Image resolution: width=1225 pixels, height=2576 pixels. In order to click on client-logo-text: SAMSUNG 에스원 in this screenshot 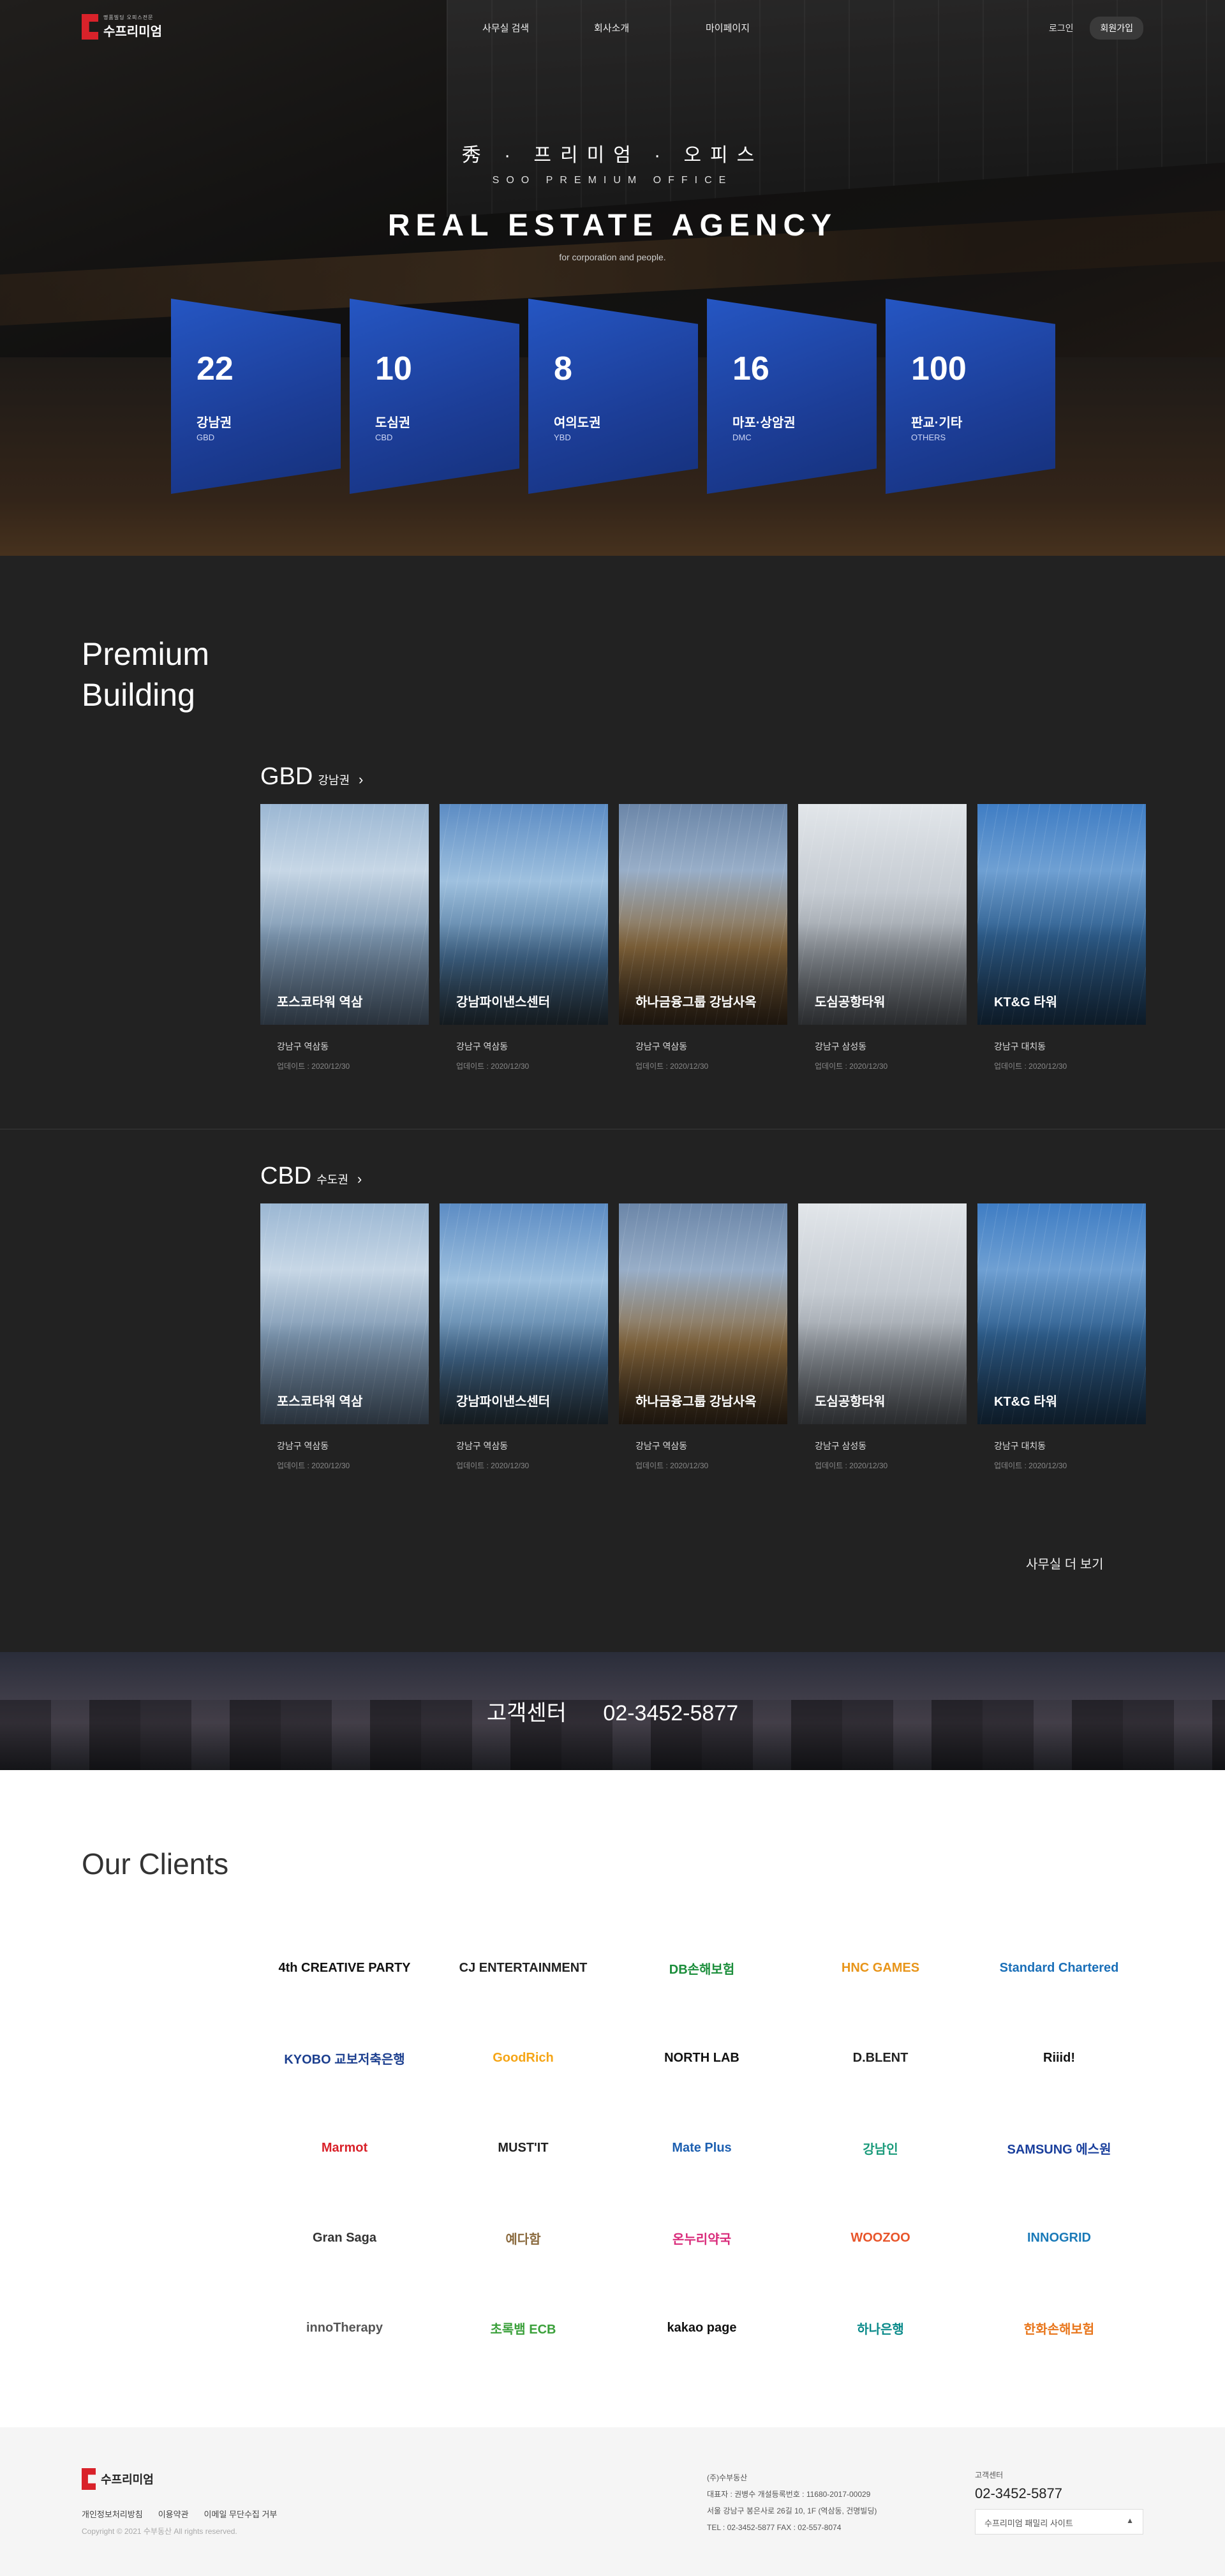, I will do `click(1059, 2150)`.